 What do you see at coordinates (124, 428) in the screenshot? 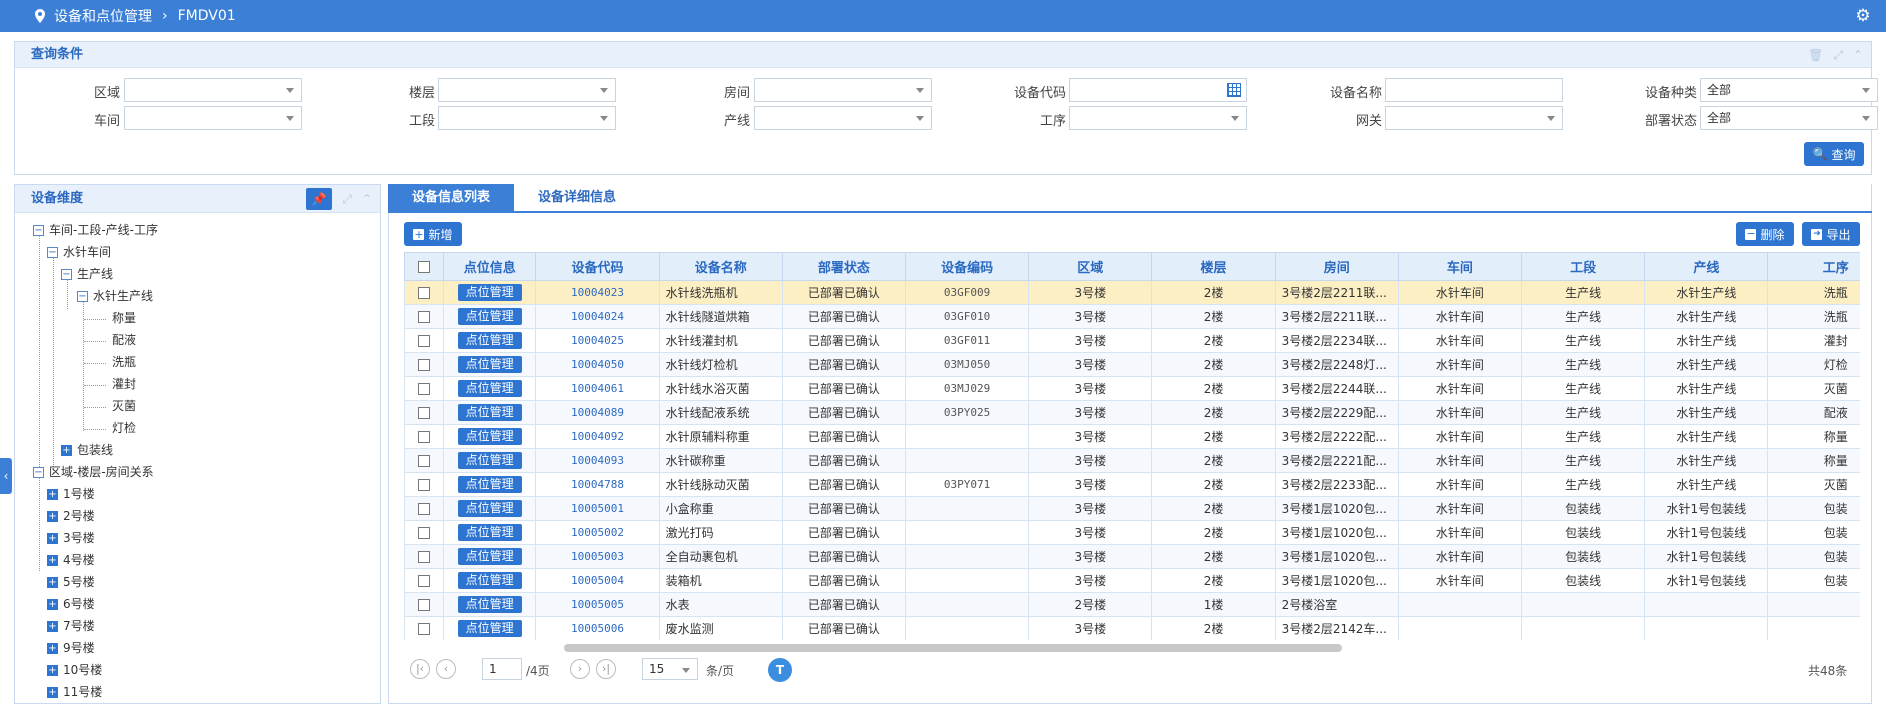
I see `tree-node-process: 灯检` at bounding box center [124, 428].